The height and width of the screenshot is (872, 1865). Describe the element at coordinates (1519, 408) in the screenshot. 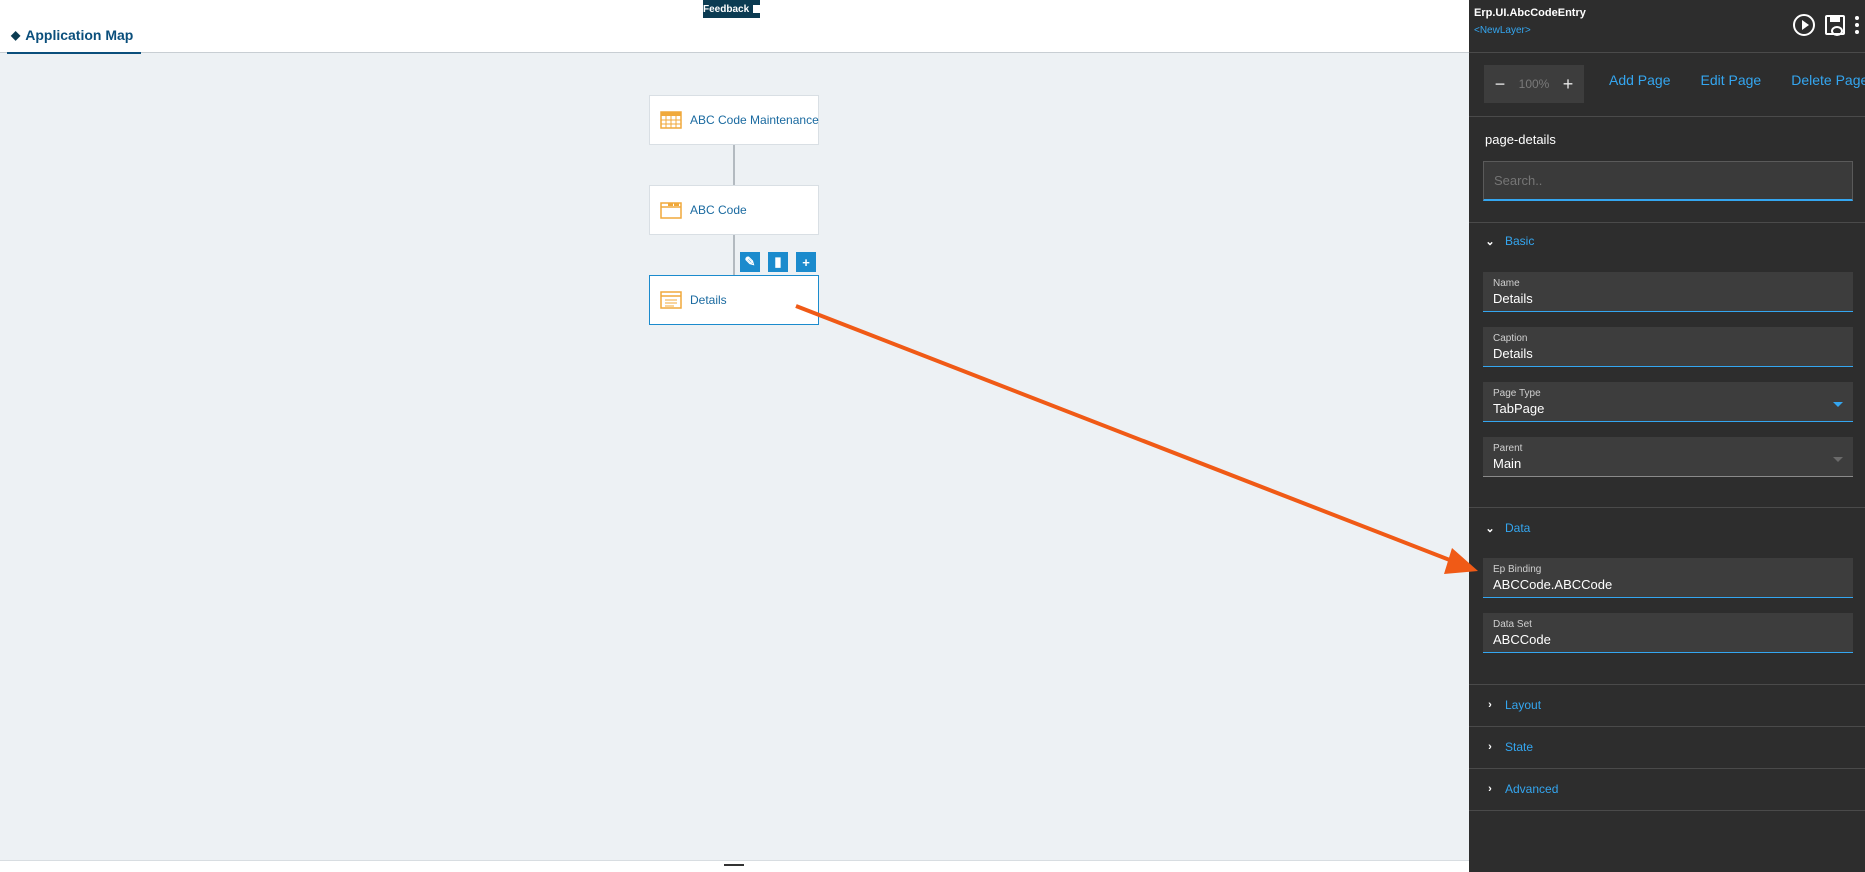

I see `field-value: TabPage` at that location.